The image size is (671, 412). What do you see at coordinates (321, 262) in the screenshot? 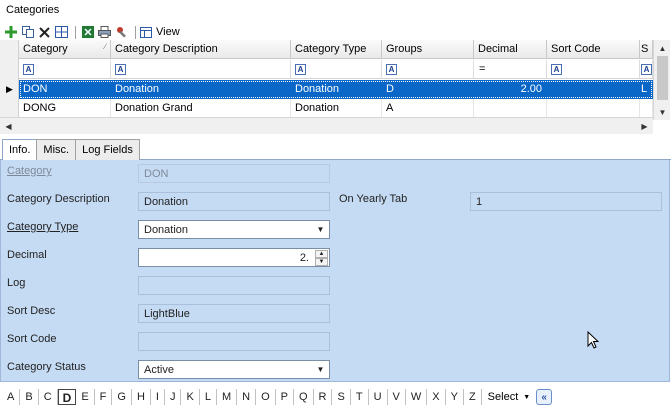
I see `spin-down-icon: ▼` at bounding box center [321, 262].